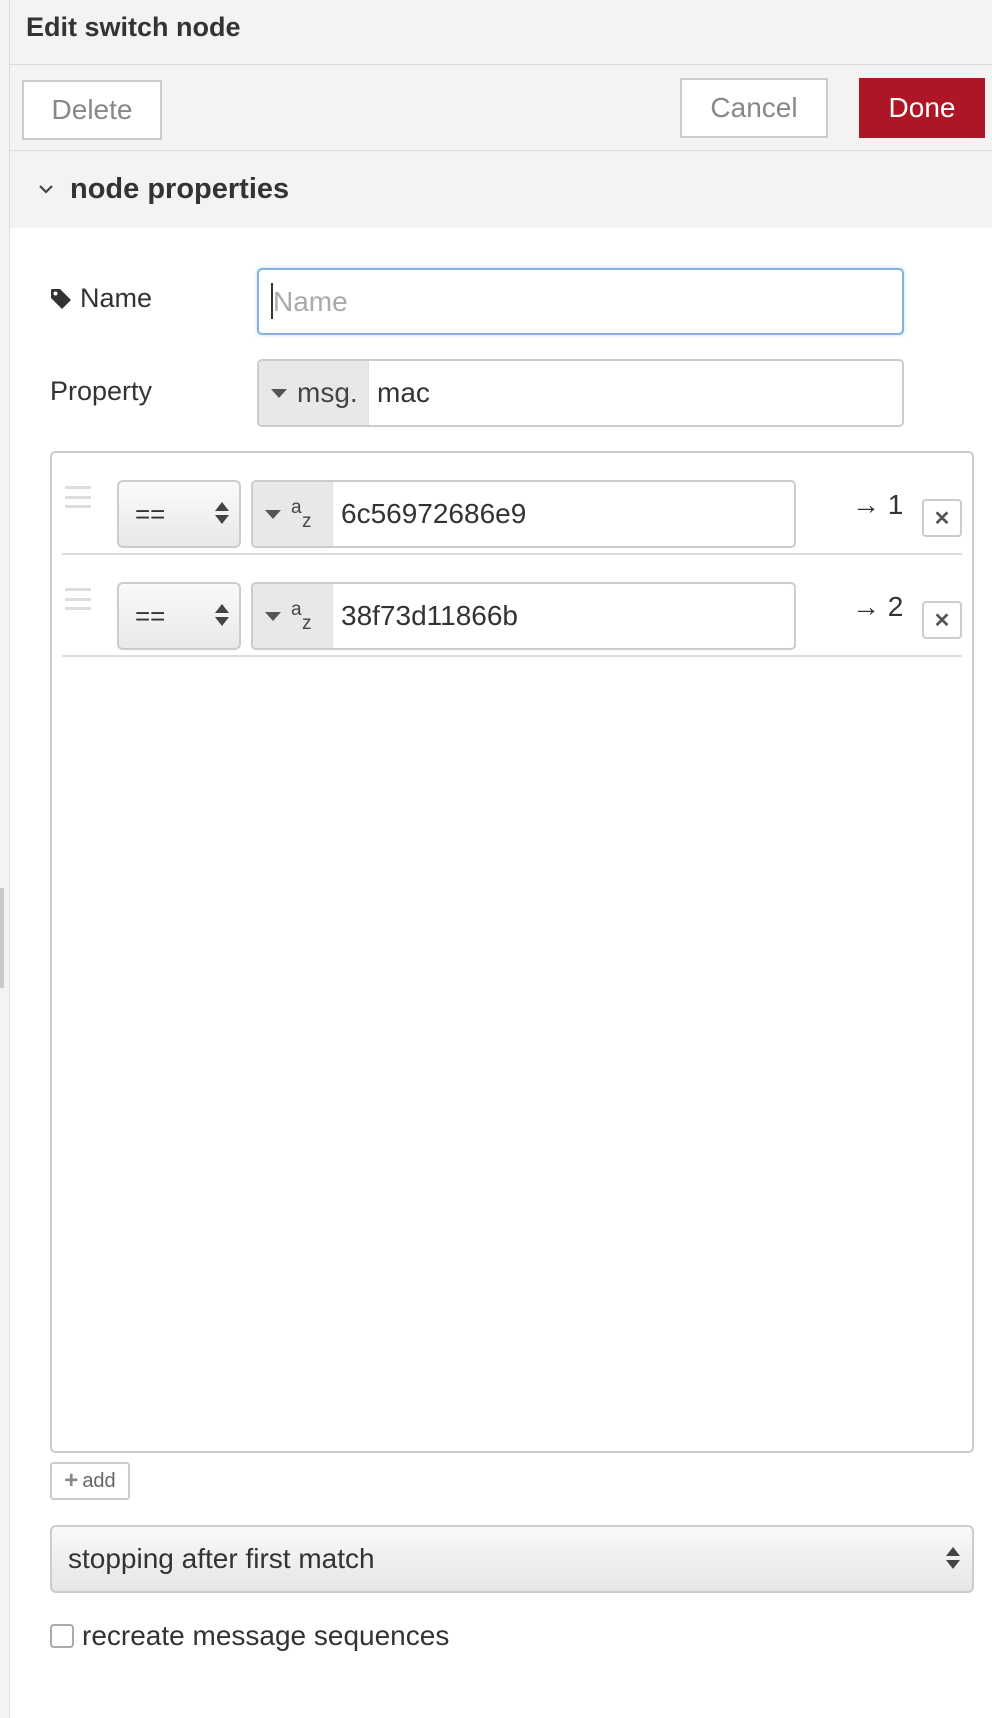 This screenshot has height=1718, width=992. What do you see at coordinates (878, 504) in the screenshot?
I see `rule-output-port: → 1` at bounding box center [878, 504].